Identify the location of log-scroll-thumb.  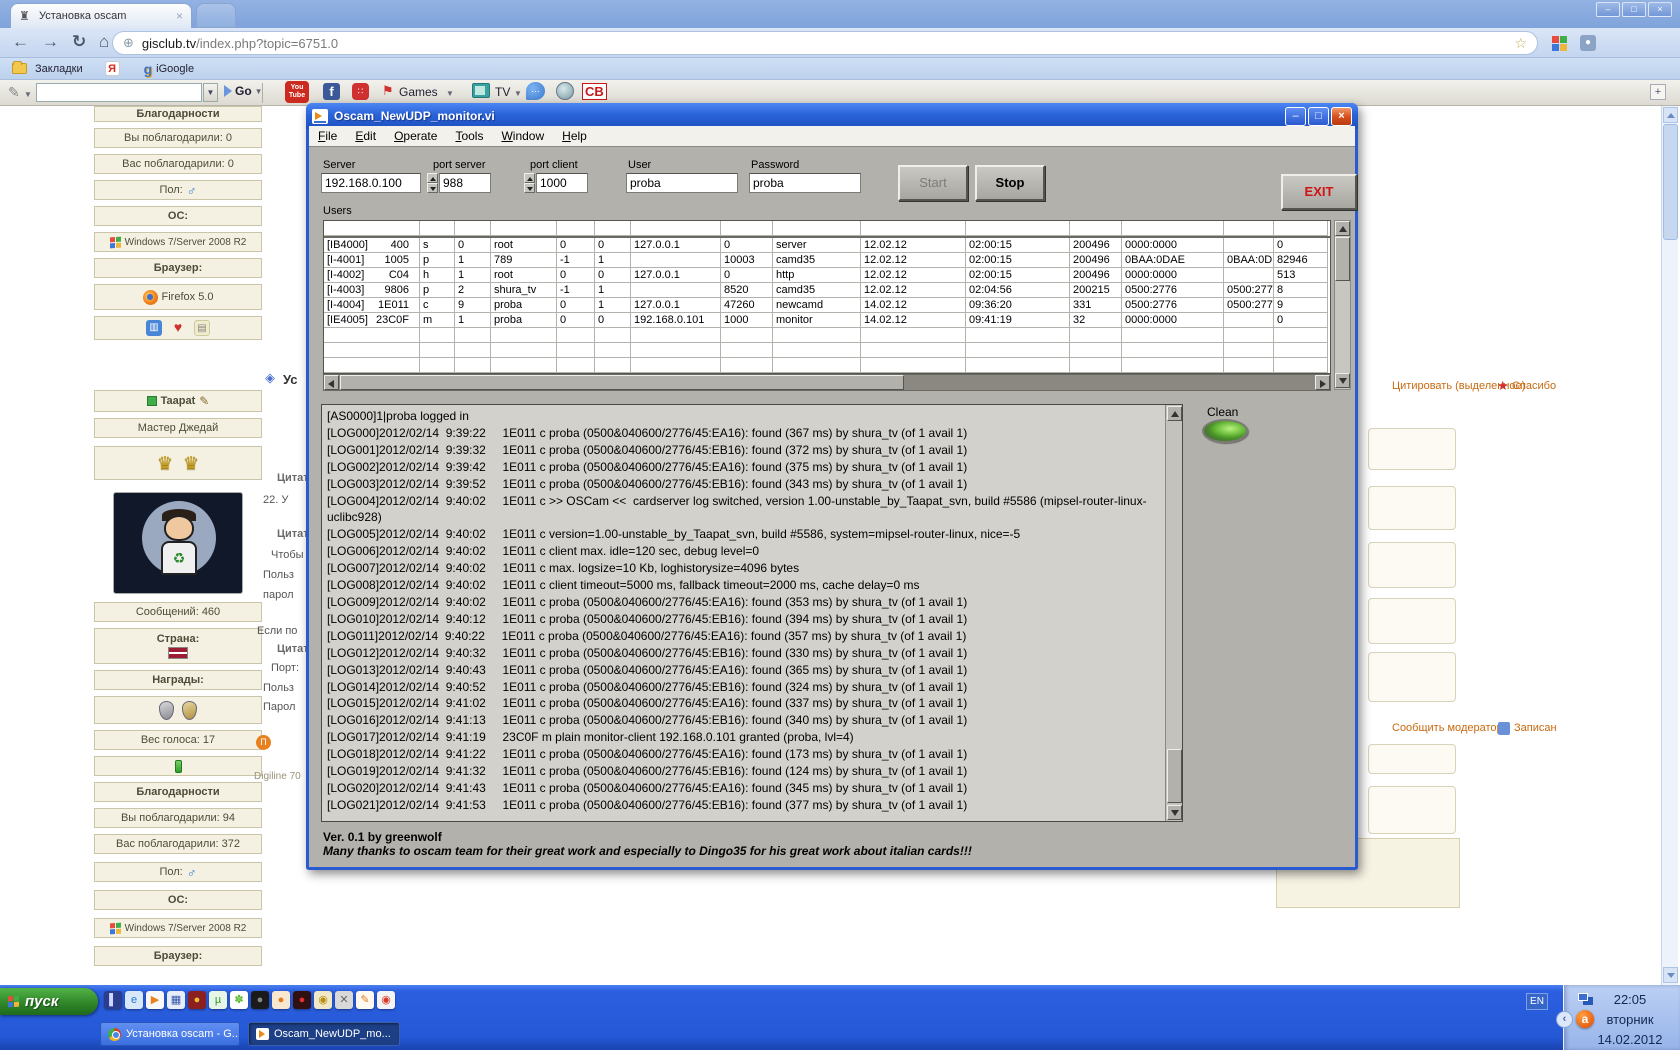
(1174, 776).